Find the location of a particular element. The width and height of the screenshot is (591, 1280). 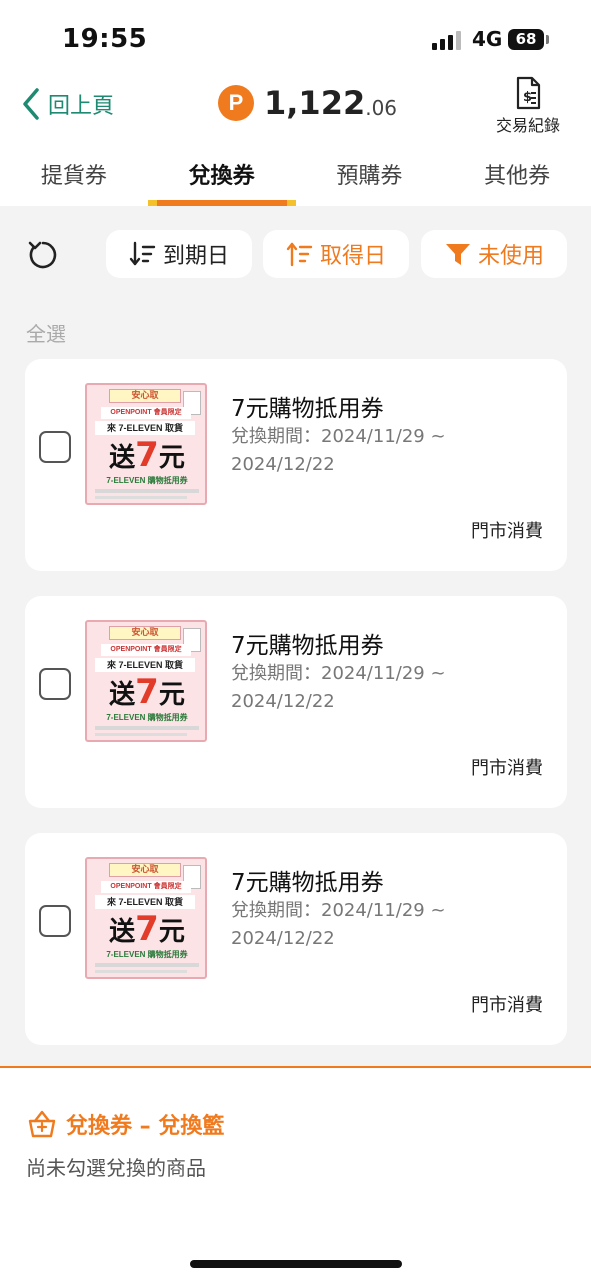

filter-row: 到期日 取得日 未使用 is located at coordinates (295, 255).